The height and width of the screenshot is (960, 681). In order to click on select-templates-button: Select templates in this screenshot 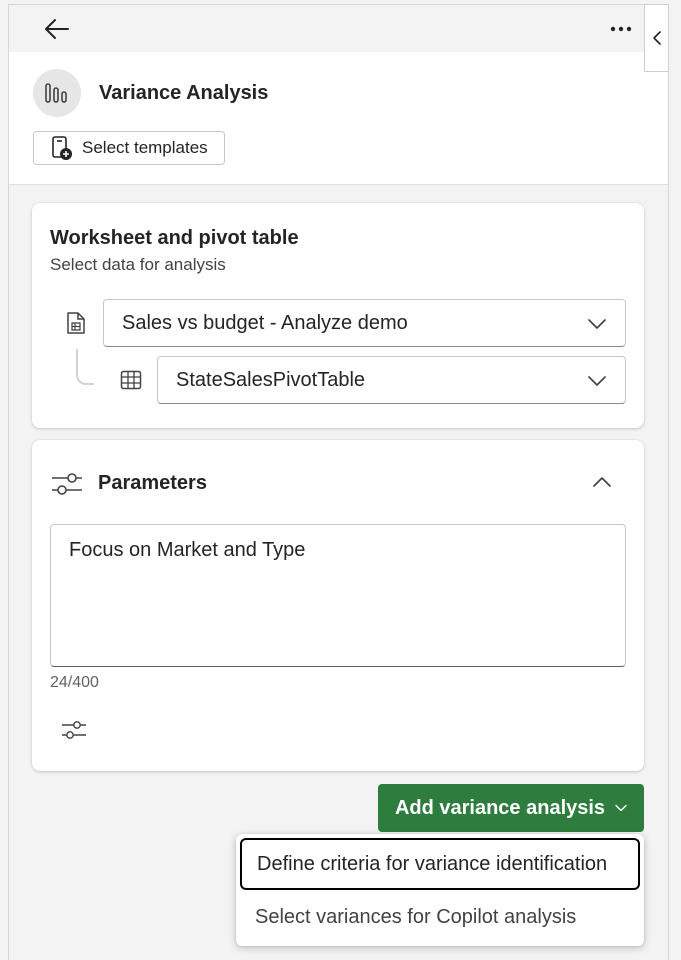, I will do `click(129, 148)`.